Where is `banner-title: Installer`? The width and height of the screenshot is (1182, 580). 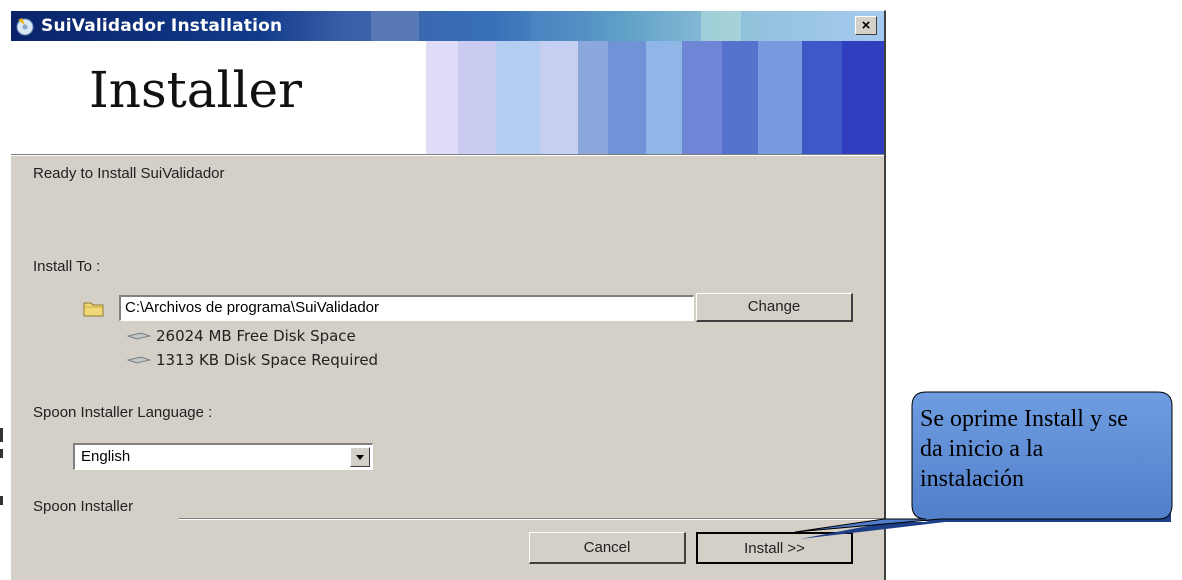 banner-title: Installer is located at coordinates (195, 90).